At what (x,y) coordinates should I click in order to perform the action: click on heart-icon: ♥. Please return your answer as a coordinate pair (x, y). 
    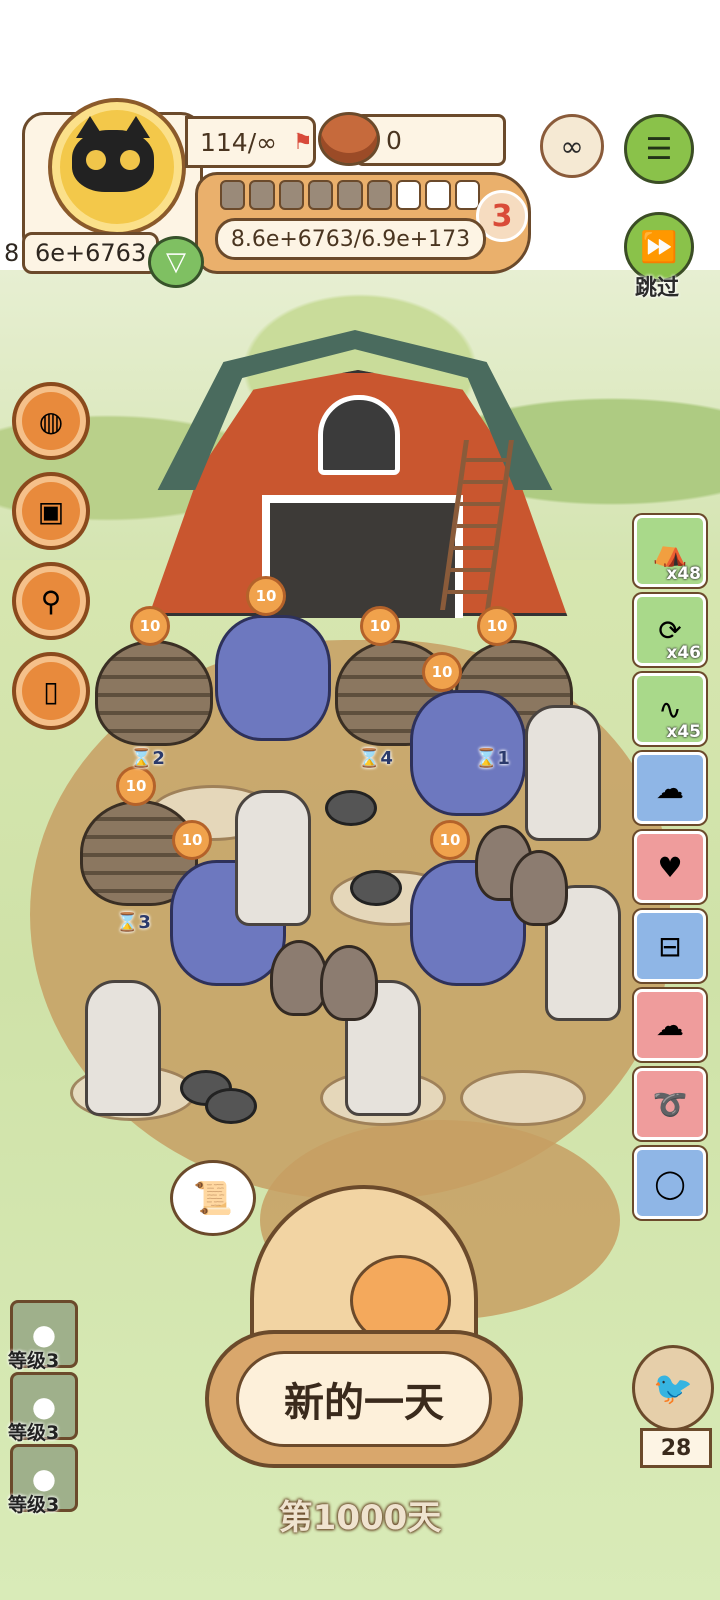
    Looking at the image, I should click on (670, 867).